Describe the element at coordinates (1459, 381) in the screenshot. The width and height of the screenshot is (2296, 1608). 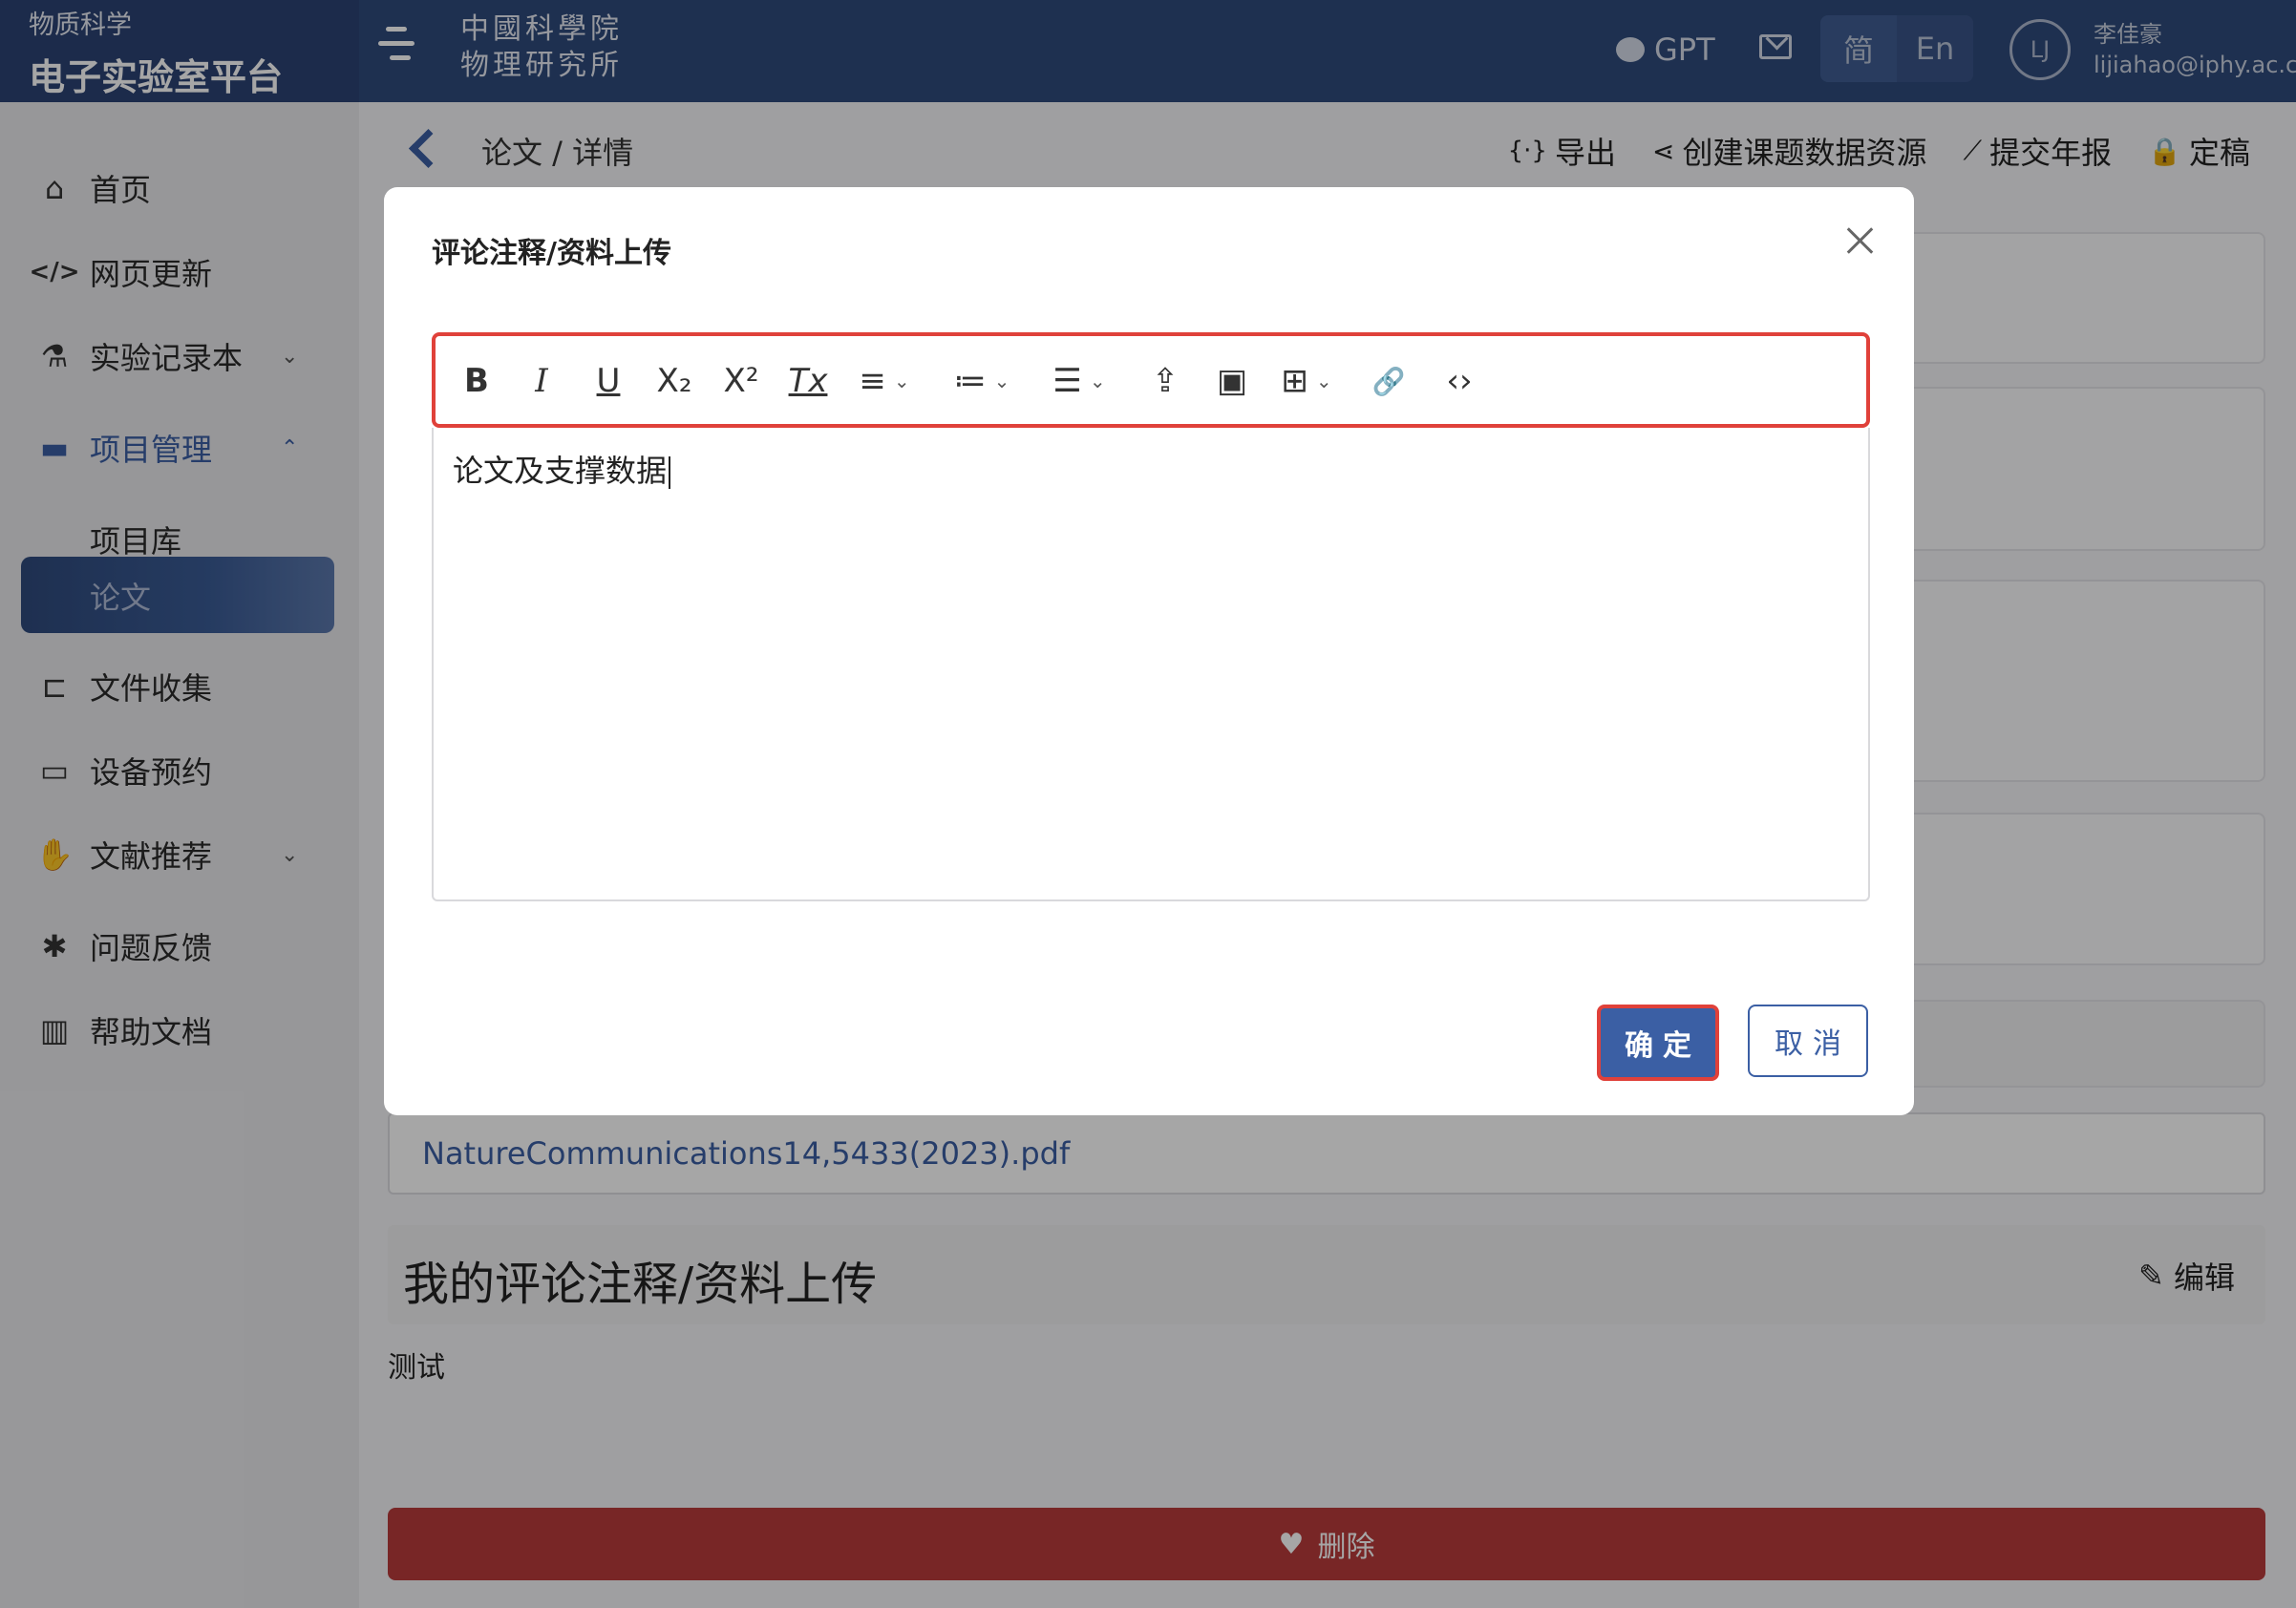
I see `code-view-icon: ‹›` at that location.